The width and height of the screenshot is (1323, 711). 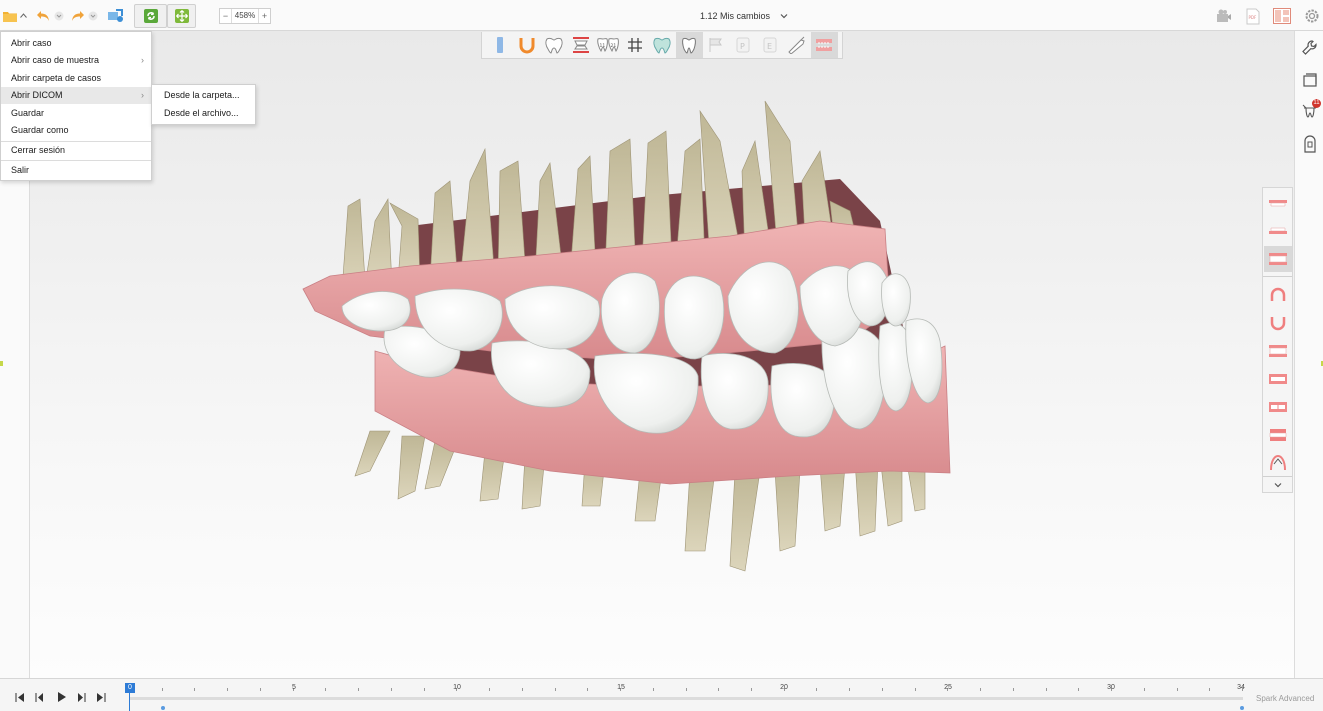 I want to click on notification-badge: 11, so click(x=1316, y=103).